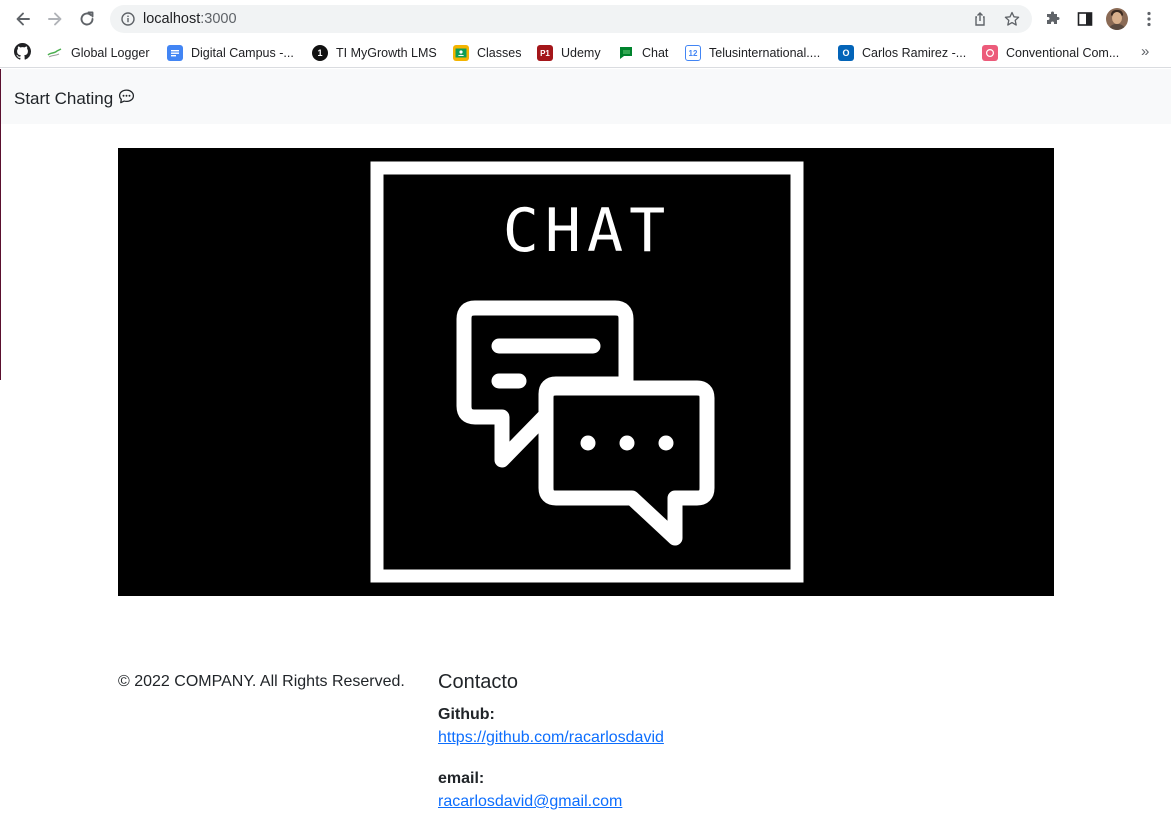  Describe the element at coordinates (128, 21) in the screenshot. I see `site-info-icon` at that location.